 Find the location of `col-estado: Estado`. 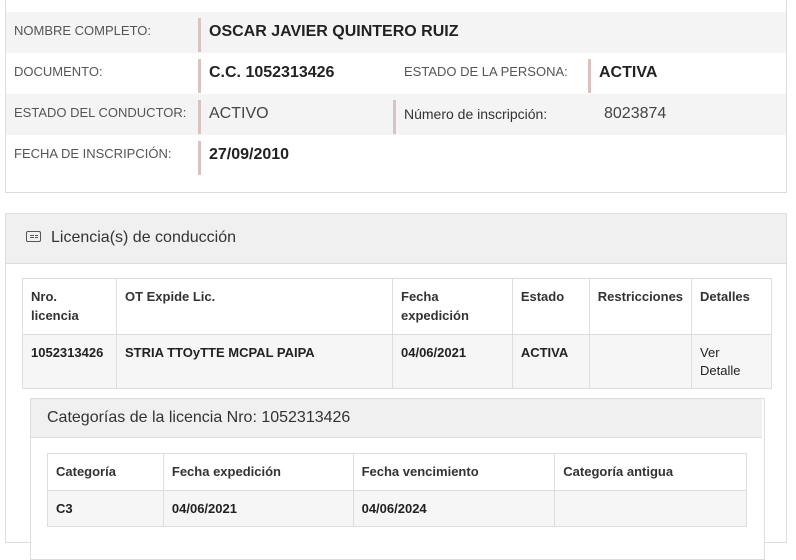

col-estado: Estado is located at coordinates (550, 306).